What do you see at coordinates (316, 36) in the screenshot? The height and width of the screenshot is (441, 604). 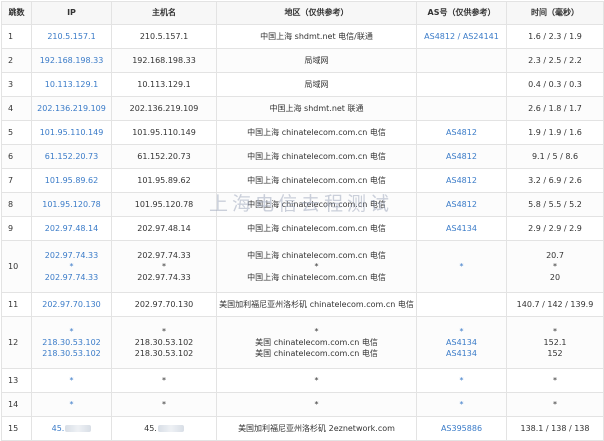 I see `location-cell: 中国上海 shdmt.net 电信/联通` at bounding box center [316, 36].